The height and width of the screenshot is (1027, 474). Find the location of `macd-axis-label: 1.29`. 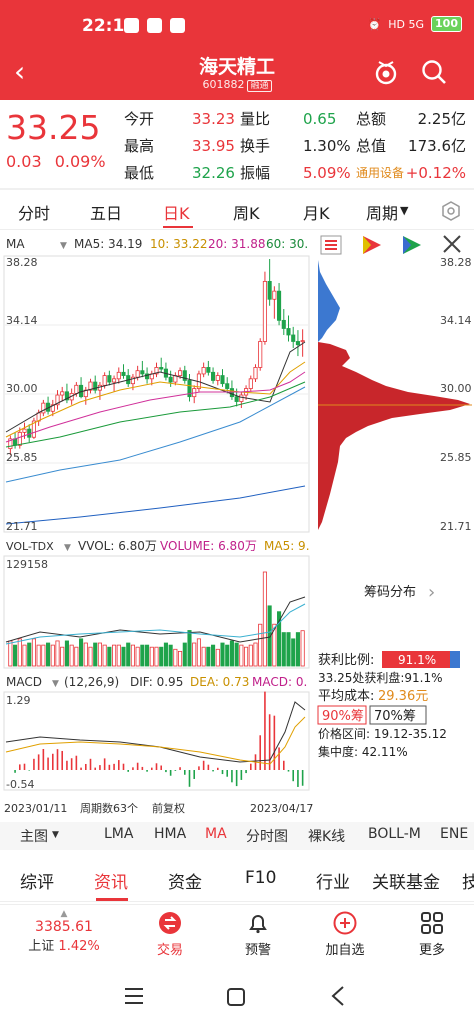

macd-axis-label: 1.29 is located at coordinates (18, 700).